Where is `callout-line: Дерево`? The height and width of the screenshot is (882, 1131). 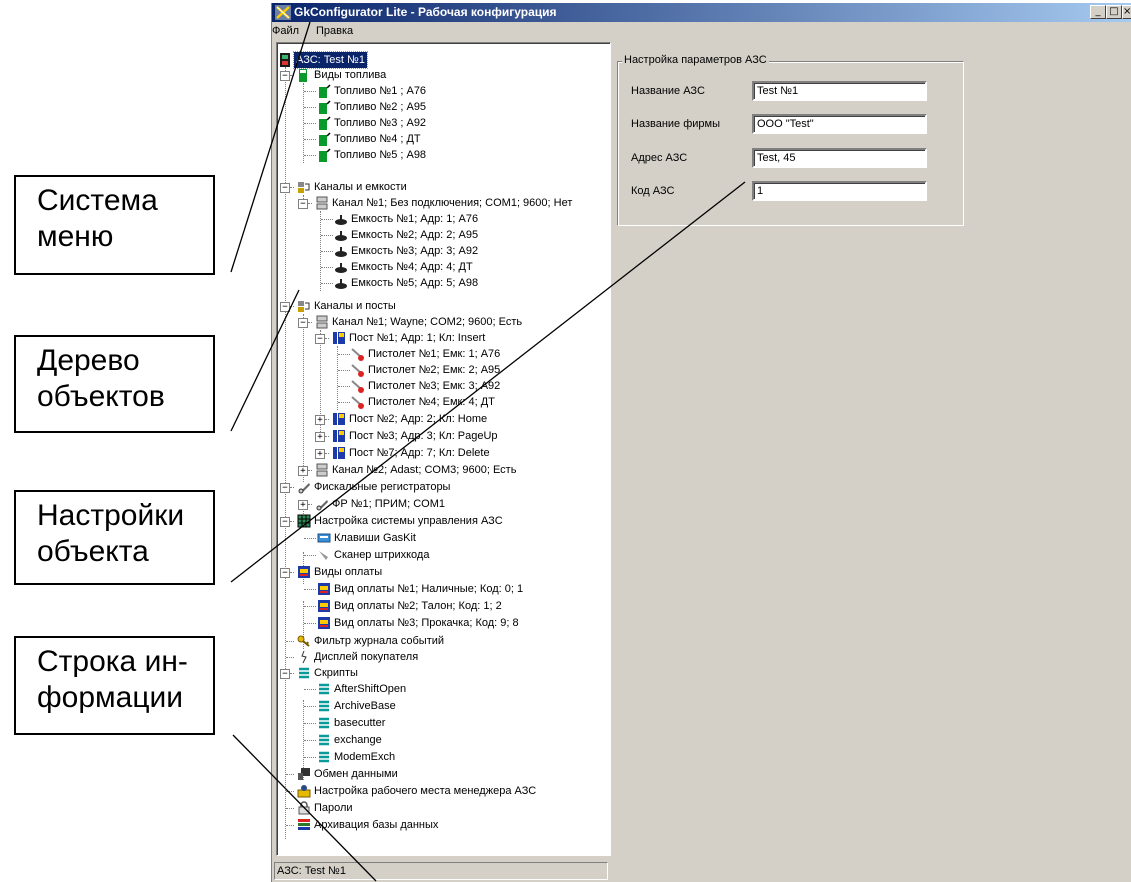
callout-line: Дерево is located at coordinates (88, 360).